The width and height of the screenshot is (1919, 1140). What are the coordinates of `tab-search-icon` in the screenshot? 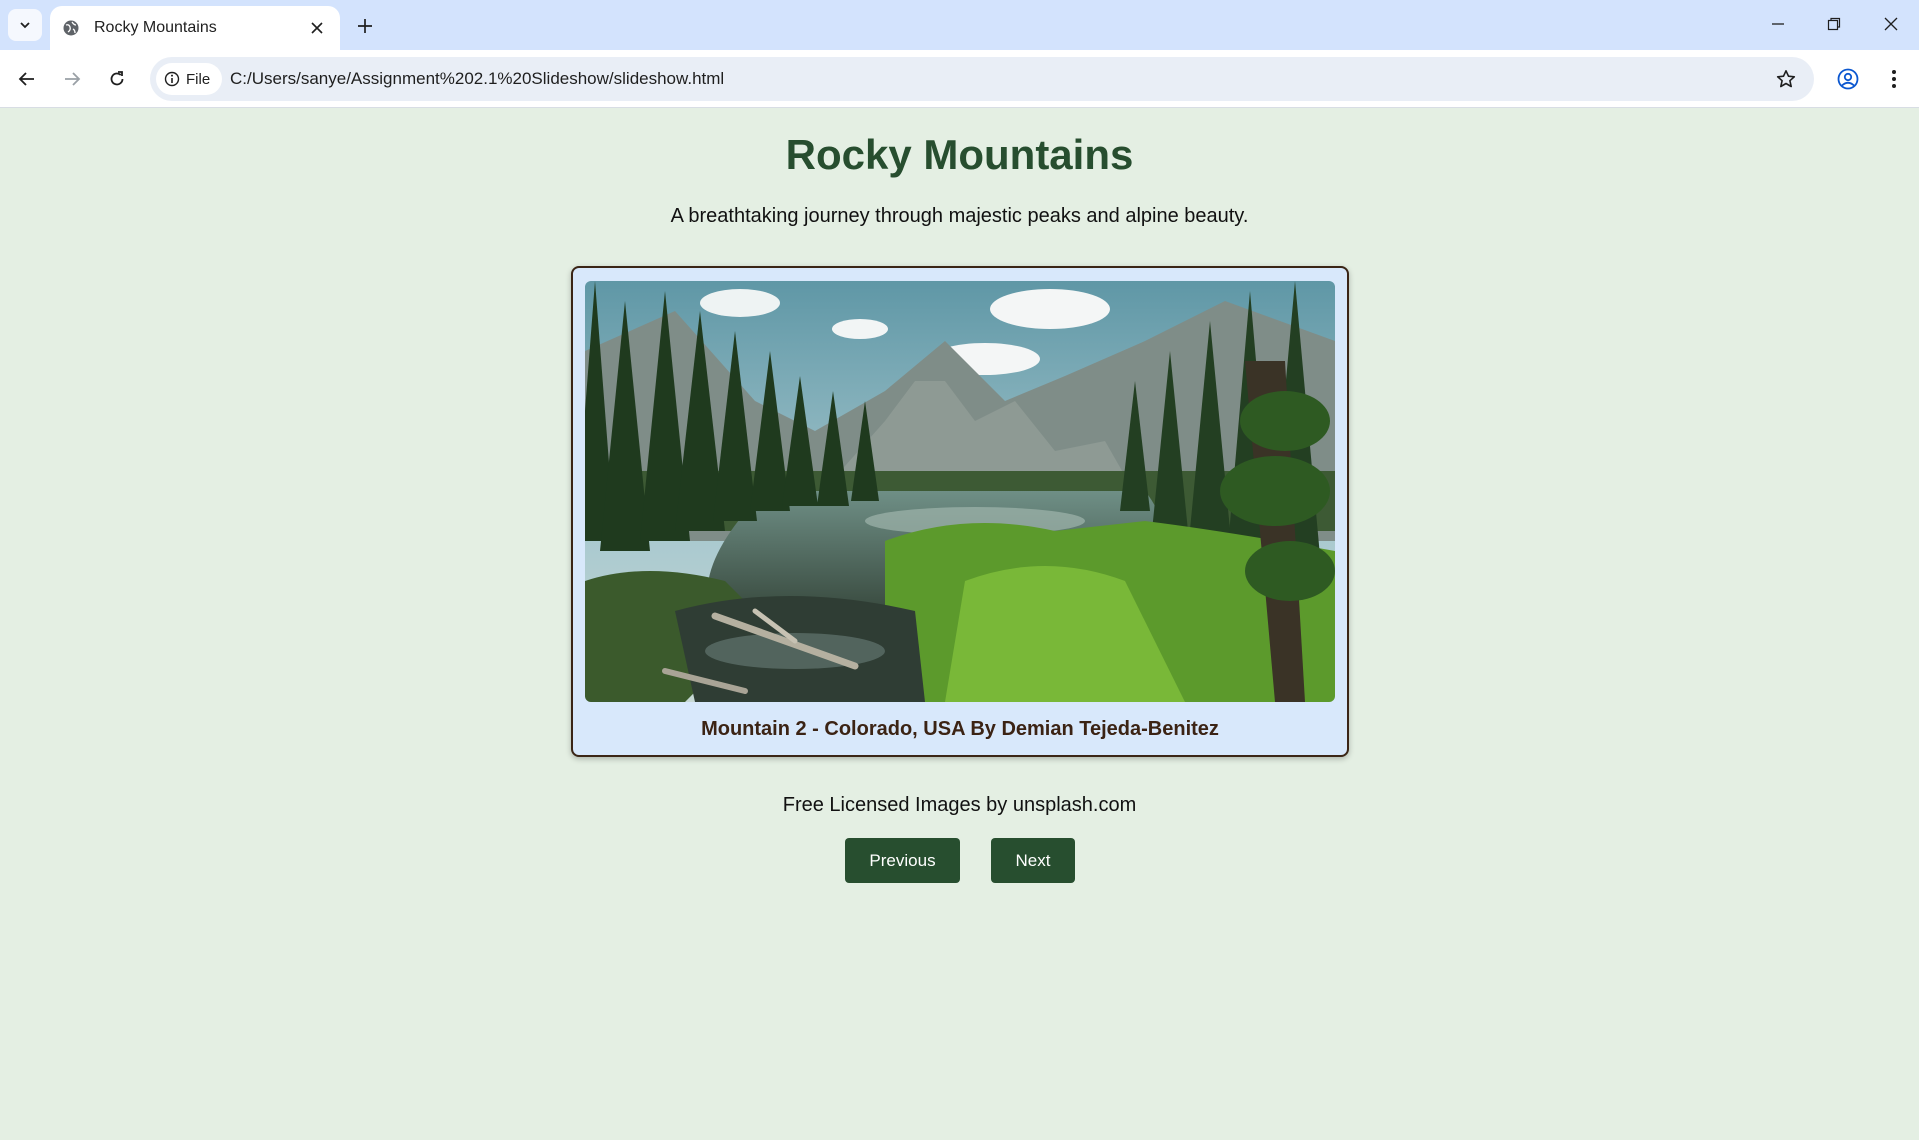 It's located at (25, 25).